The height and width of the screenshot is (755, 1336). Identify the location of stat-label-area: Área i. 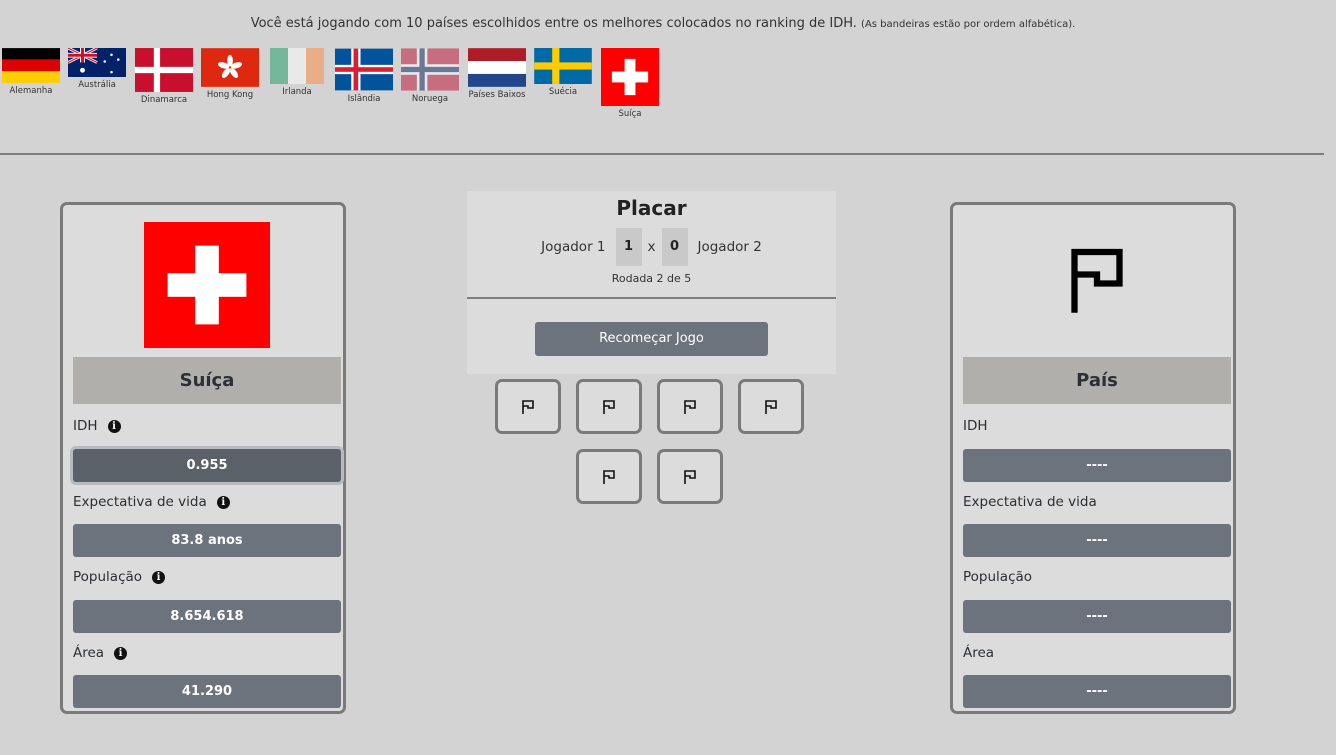
(100, 653).